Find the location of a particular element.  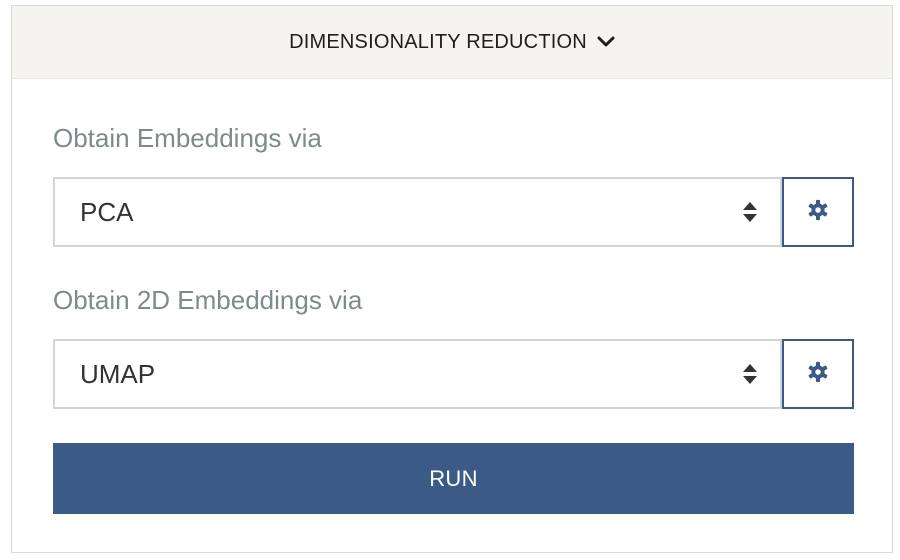

embeddings-settings-button is located at coordinates (818, 212).